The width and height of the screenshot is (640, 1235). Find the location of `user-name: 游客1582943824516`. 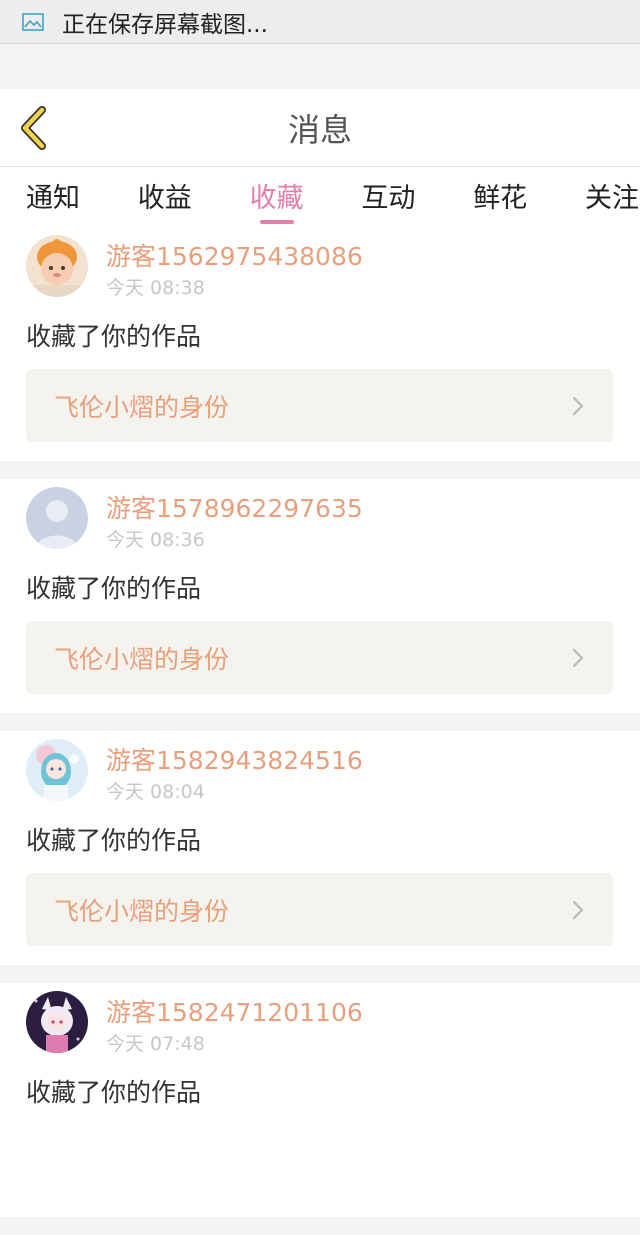

user-name: 游客1582943824516 is located at coordinates (234, 759).